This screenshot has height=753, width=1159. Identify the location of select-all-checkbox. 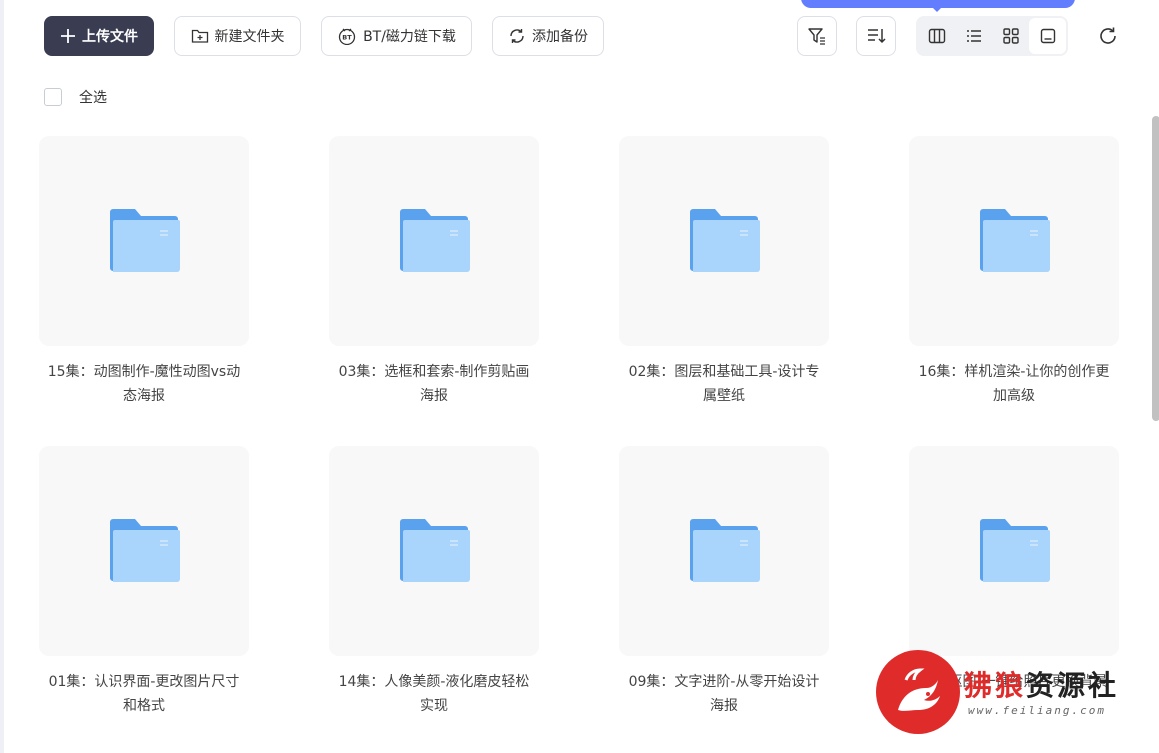
(53, 97).